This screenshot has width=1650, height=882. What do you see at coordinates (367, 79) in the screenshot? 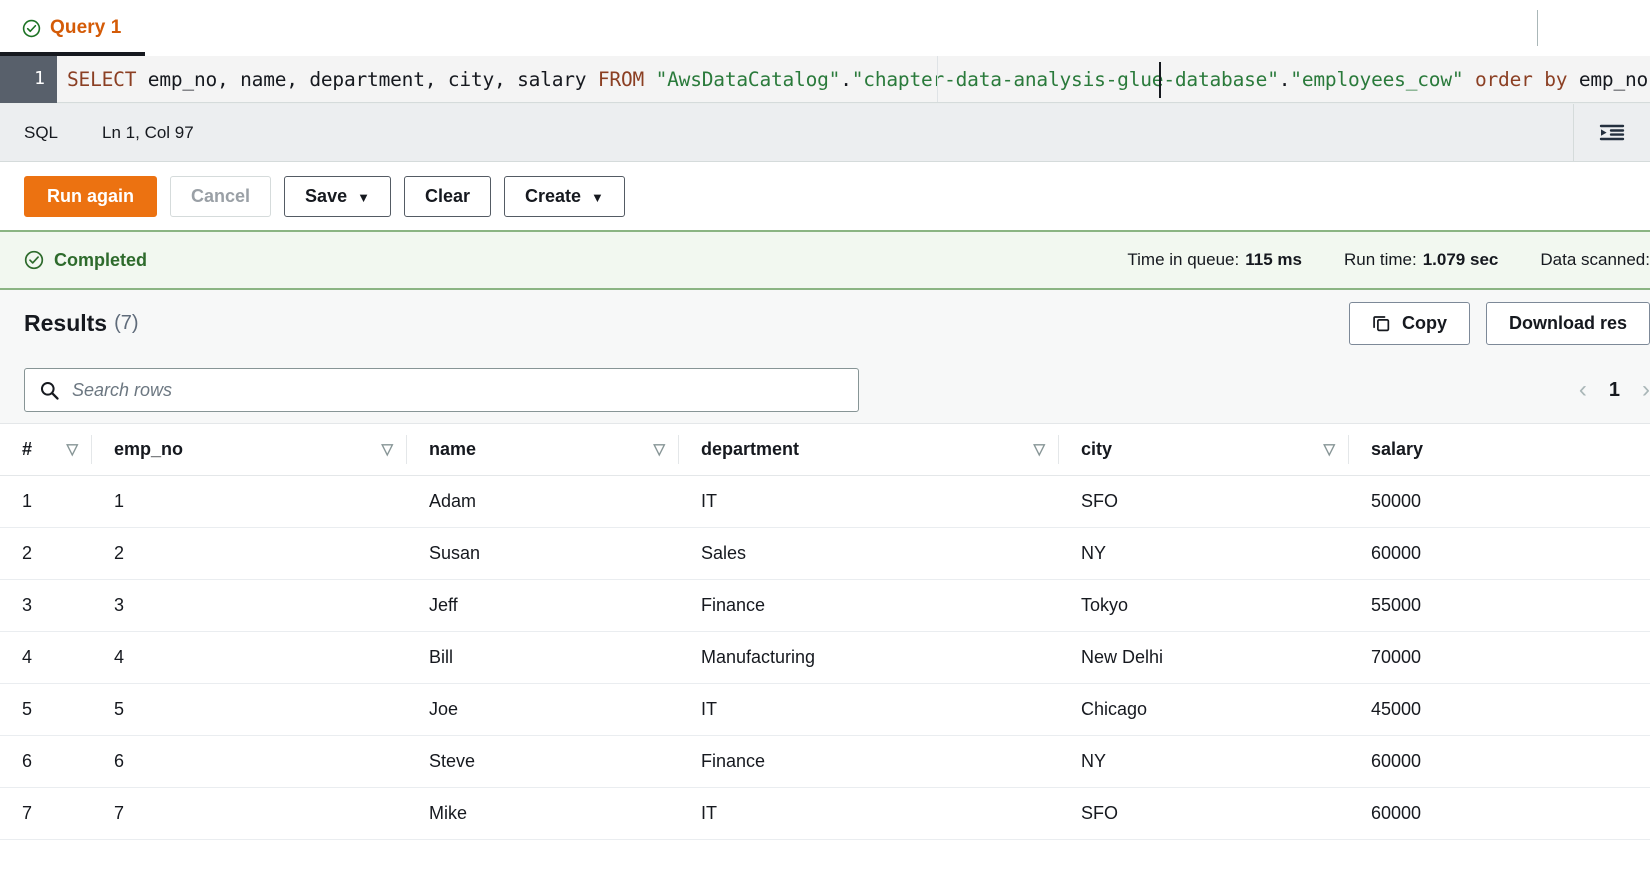
I see `sql-token: emp_no, name, department, city, salary` at bounding box center [367, 79].